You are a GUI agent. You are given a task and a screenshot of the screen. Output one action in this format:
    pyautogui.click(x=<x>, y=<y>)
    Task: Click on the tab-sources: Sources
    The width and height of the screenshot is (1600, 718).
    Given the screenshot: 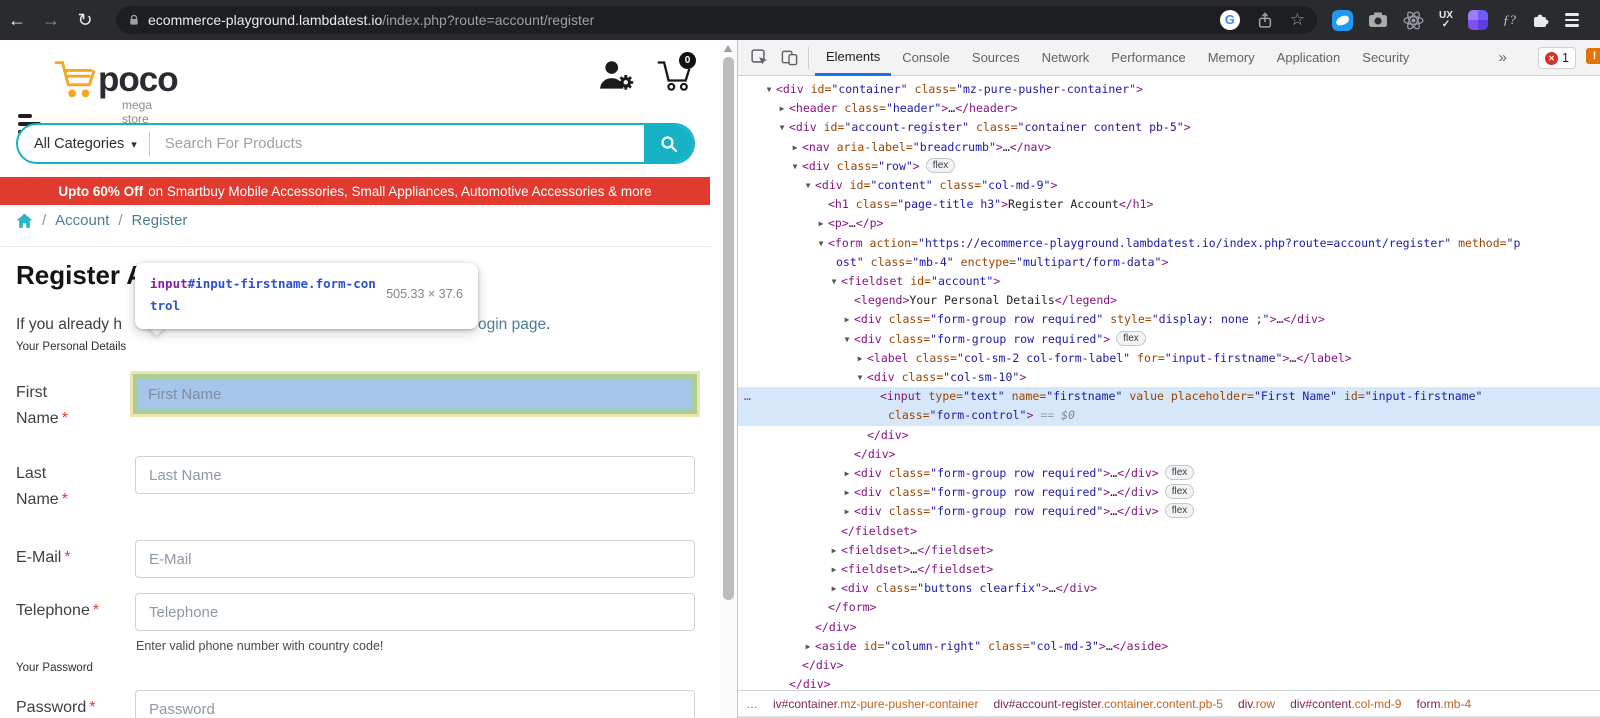 What is the action you would take?
    pyautogui.click(x=996, y=58)
    